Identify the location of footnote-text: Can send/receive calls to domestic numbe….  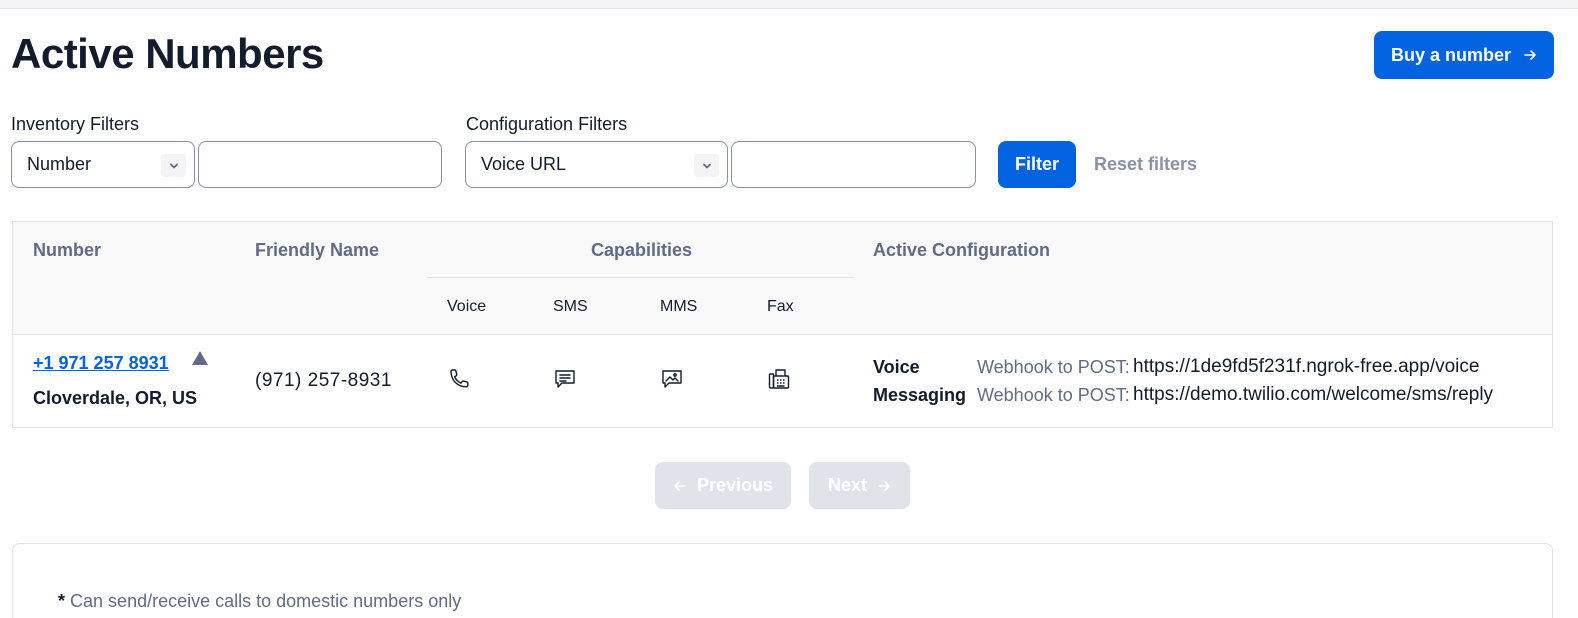
(266, 601).